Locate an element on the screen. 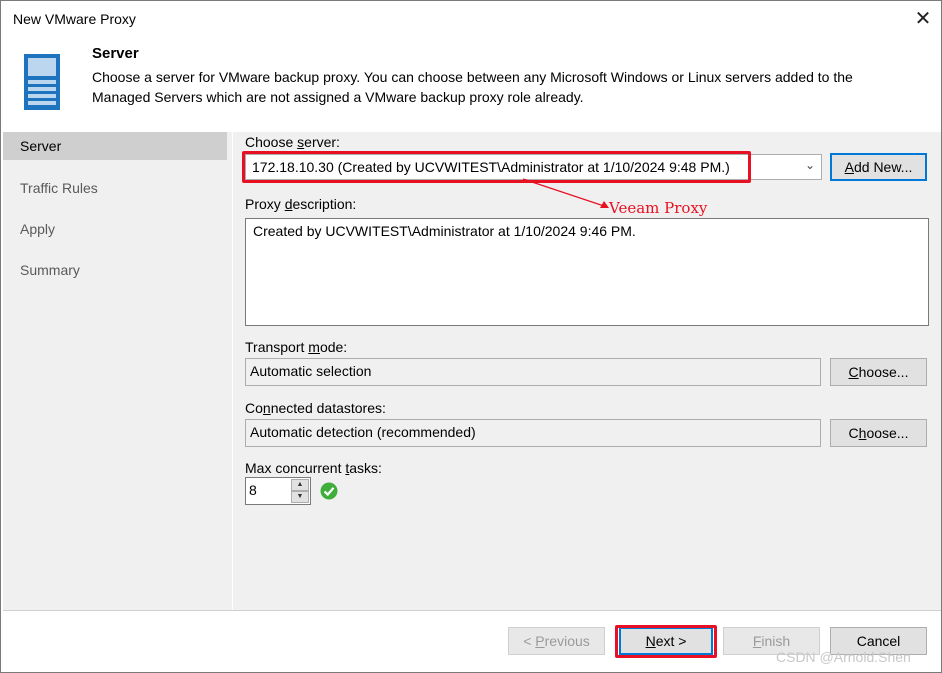  close-icon: ✕ is located at coordinates (923, 19).